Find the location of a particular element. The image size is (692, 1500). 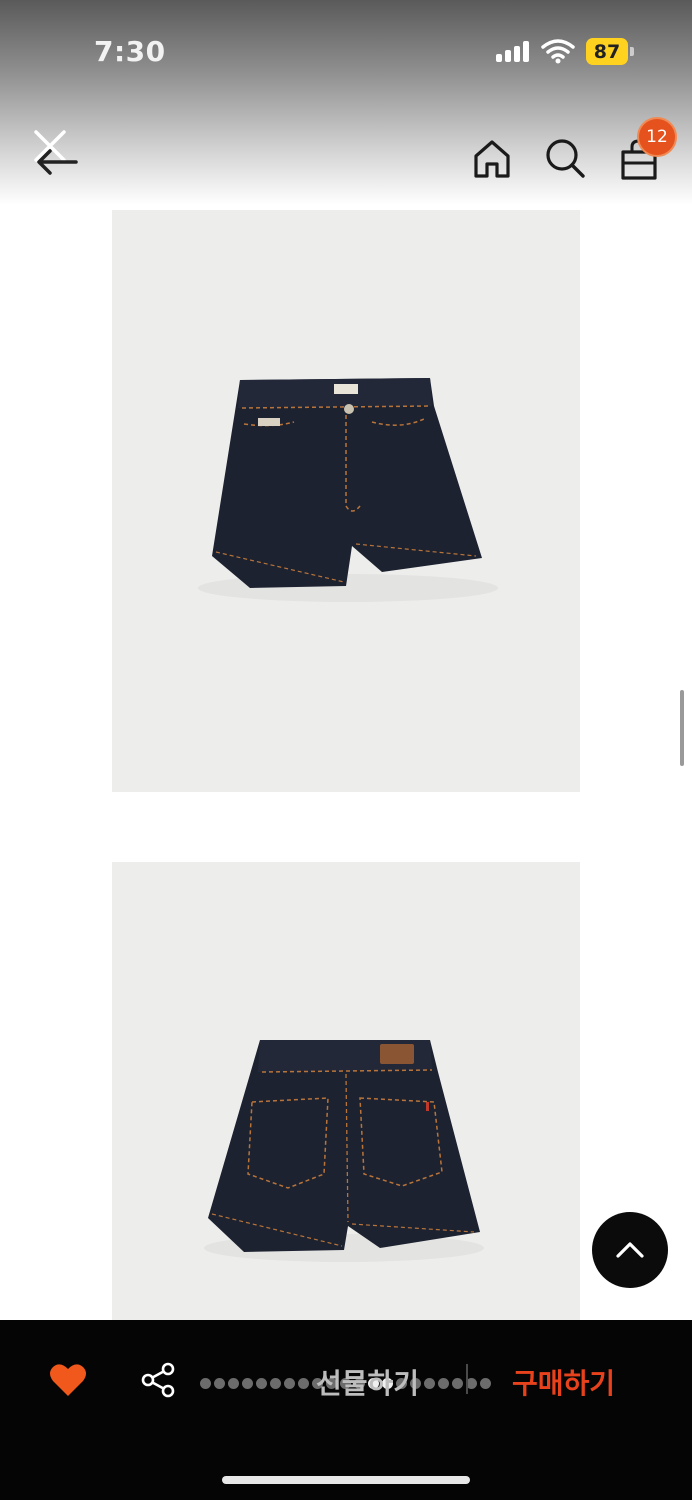

home-indicator is located at coordinates (346, 1480).